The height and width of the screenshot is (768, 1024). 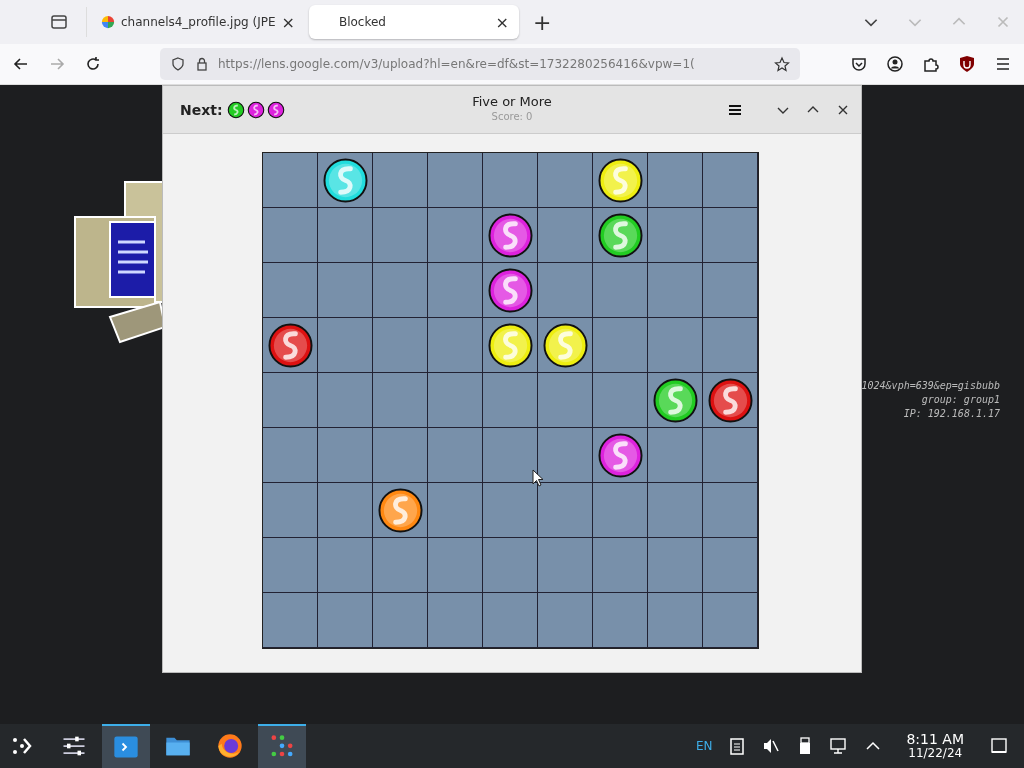 What do you see at coordinates (931, 64) in the screenshot?
I see `puzzle-icon` at bounding box center [931, 64].